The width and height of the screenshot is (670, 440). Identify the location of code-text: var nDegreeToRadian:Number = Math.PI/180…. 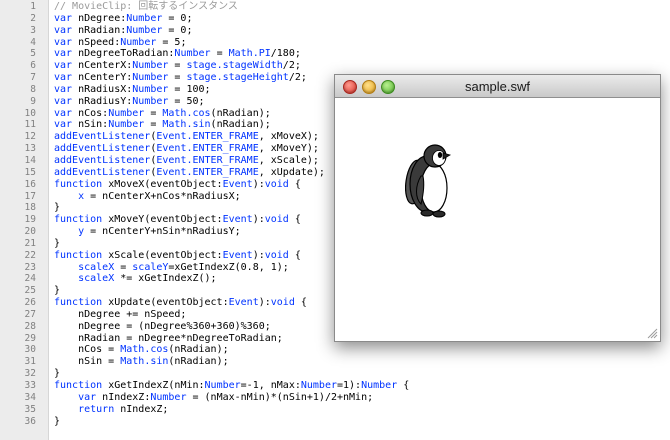
(177, 54).